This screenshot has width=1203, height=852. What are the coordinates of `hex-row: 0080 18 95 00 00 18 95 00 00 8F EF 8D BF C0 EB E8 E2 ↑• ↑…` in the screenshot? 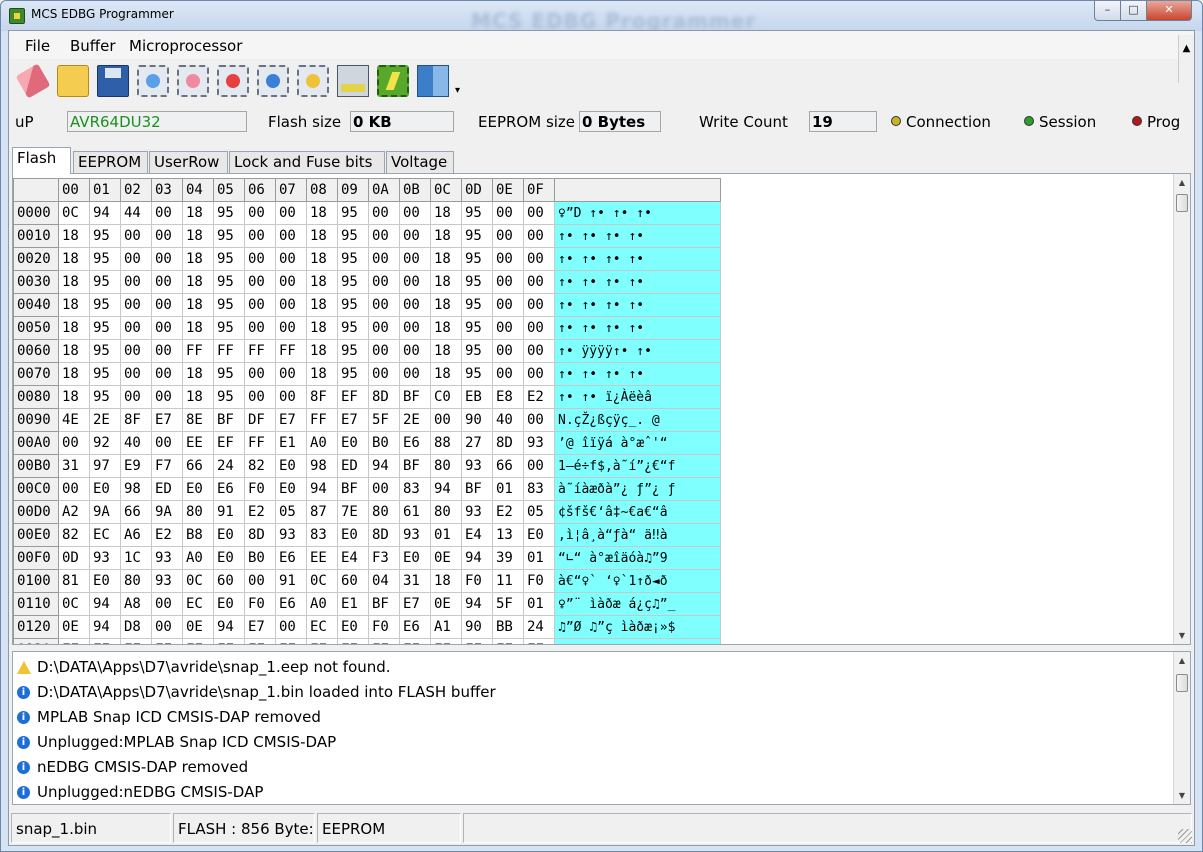 It's located at (367, 397).